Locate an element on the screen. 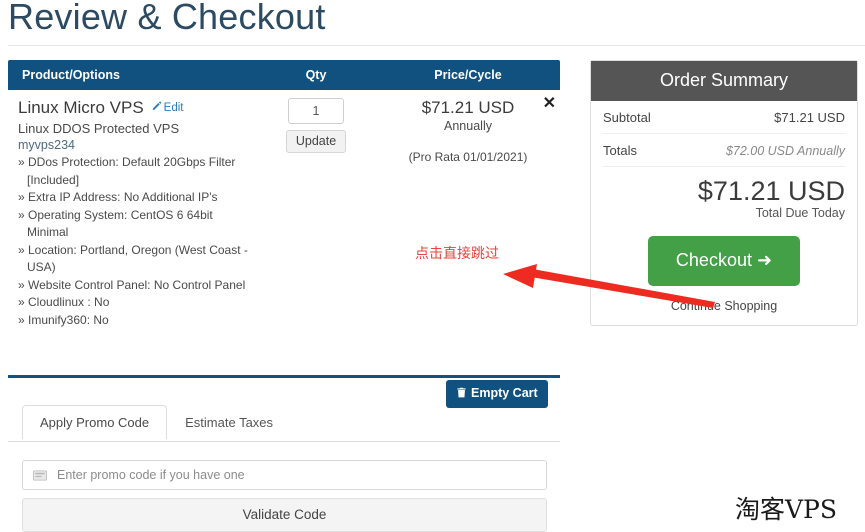 The image size is (865, 532). item-billing-cycle: Annually is located at coordinates (468, 126).